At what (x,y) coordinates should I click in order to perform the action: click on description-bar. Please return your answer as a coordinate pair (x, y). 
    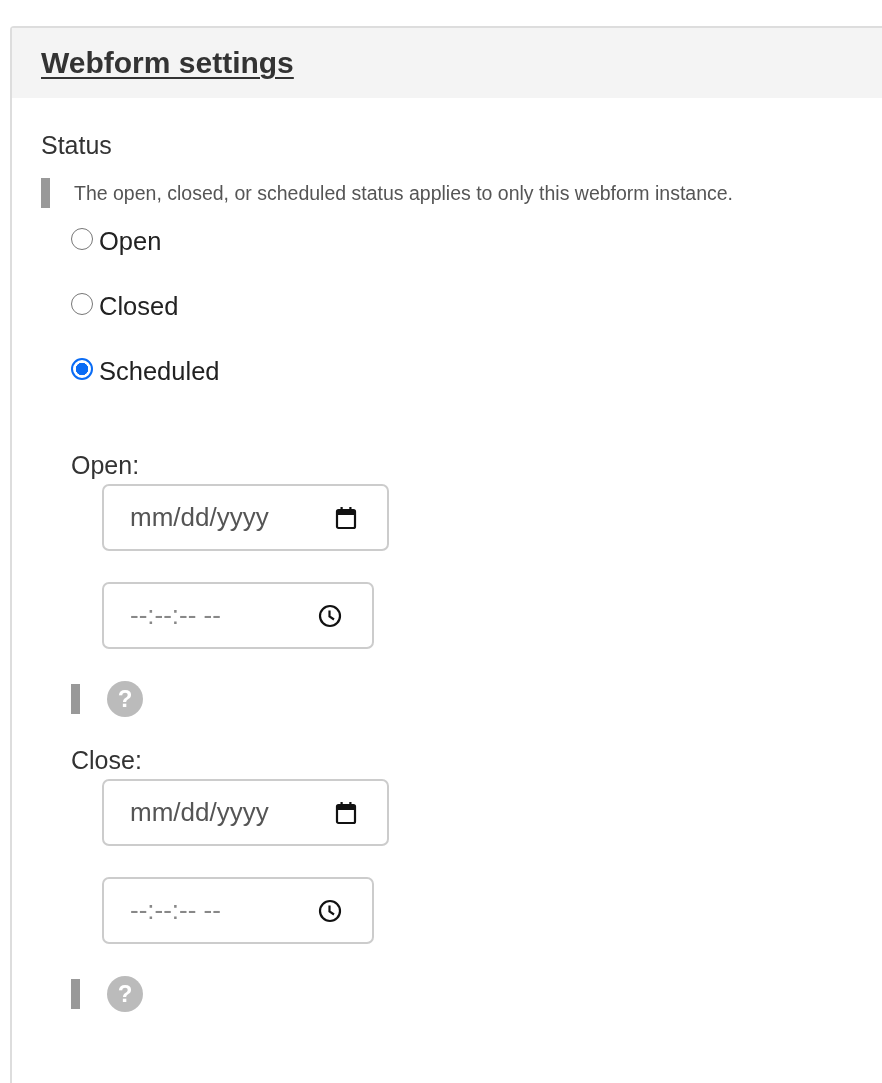
    Looking at the image, I should click on (45, 193).